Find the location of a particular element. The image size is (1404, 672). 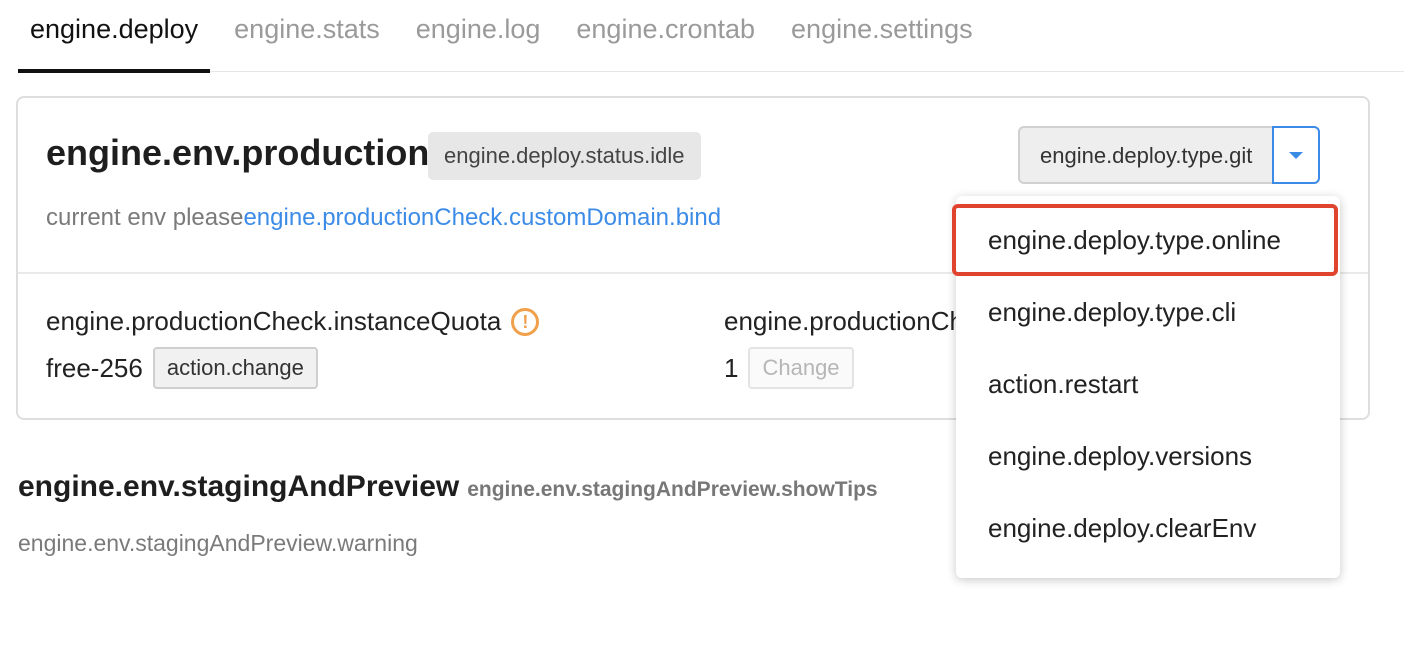

menu-item-versions: engine.deploy.versions is located at coordinates (1148, 456).